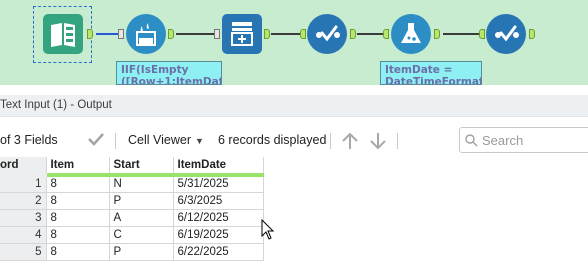 Image resolution: width=588 pixels, height=273 pixels. What do you see at coordinates (141, 167) in the screenshot?
I see `column-header-start: Start` at bounding box center [141, 167].